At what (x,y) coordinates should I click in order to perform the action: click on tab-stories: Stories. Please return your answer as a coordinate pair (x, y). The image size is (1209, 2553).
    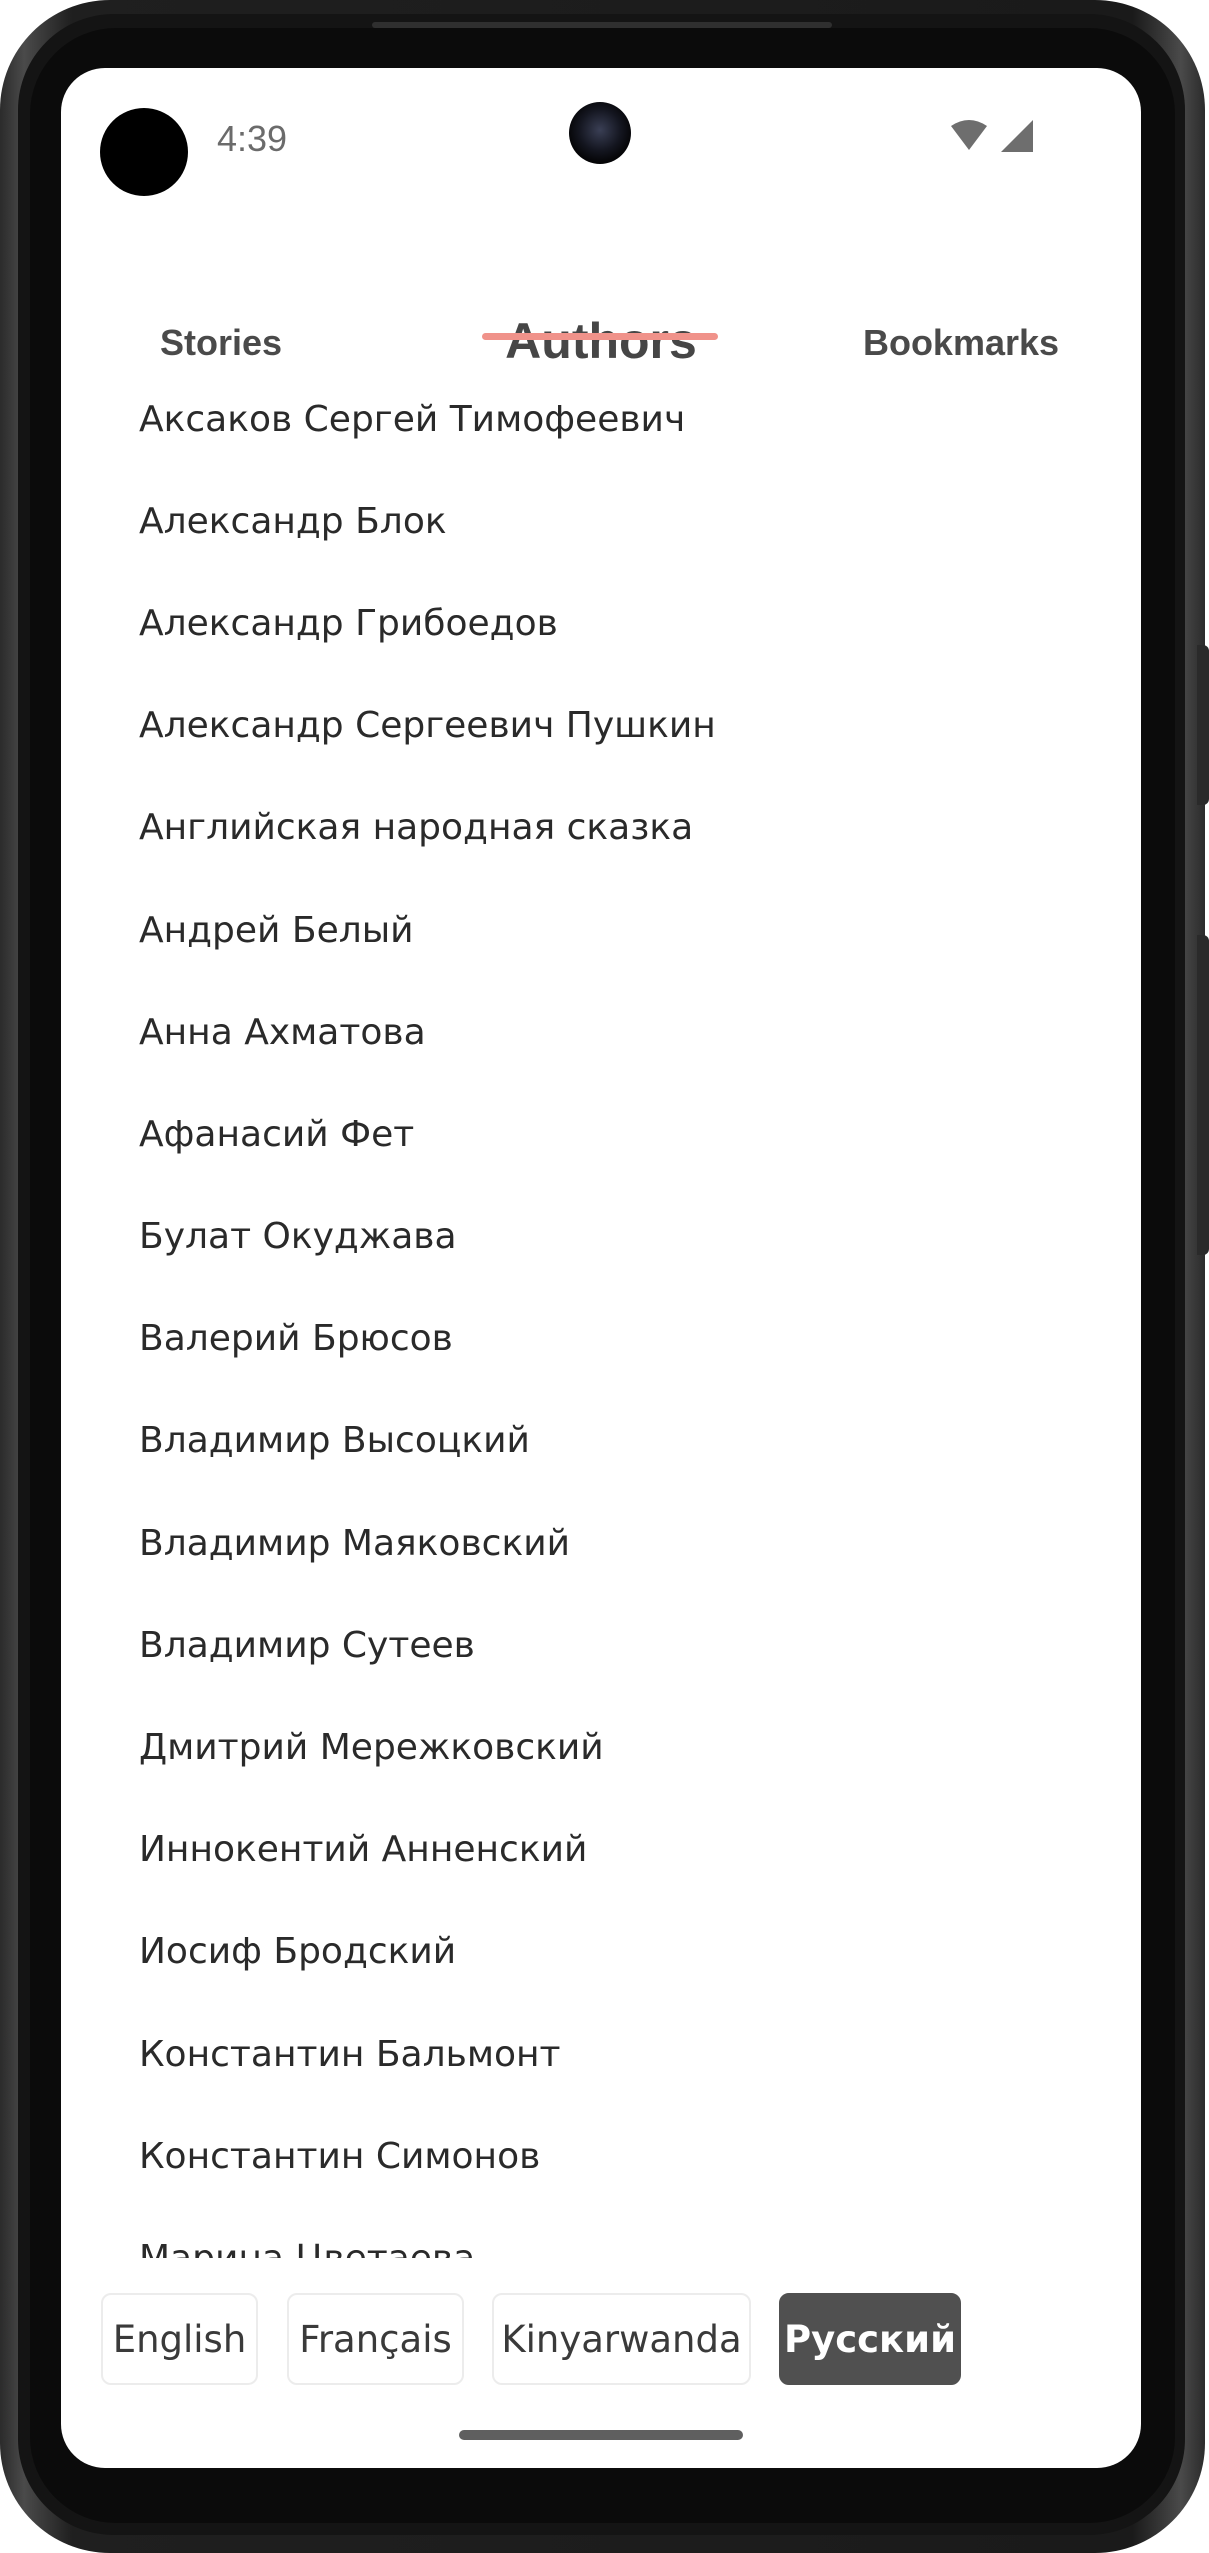
    Looking at the image, I should click on (221, 343).